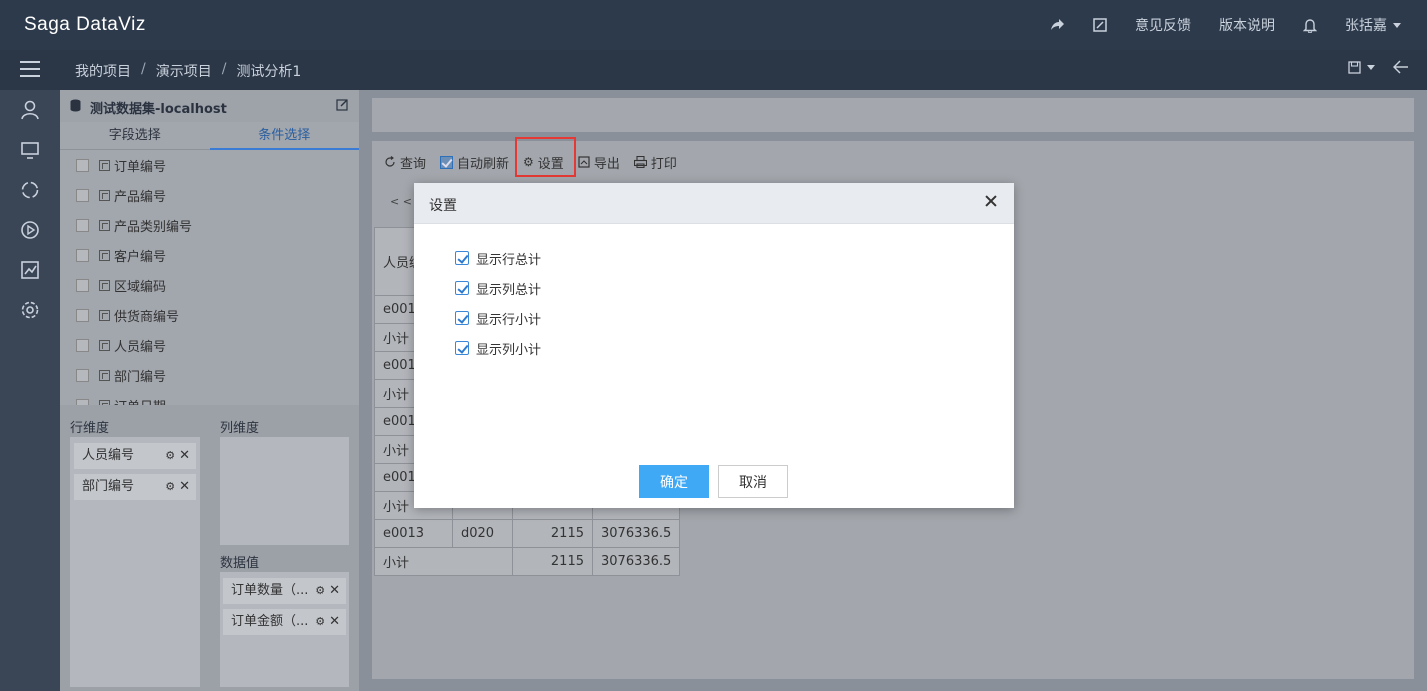  I want to click on option-show-row-subtotal: 显示行小计, so click(498, 318).